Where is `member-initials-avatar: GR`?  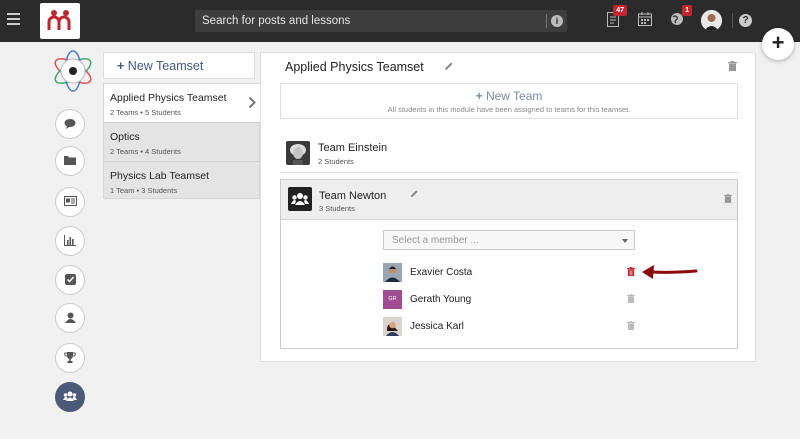
member-initials-avatar: GR is located at coordinates (392, 299).